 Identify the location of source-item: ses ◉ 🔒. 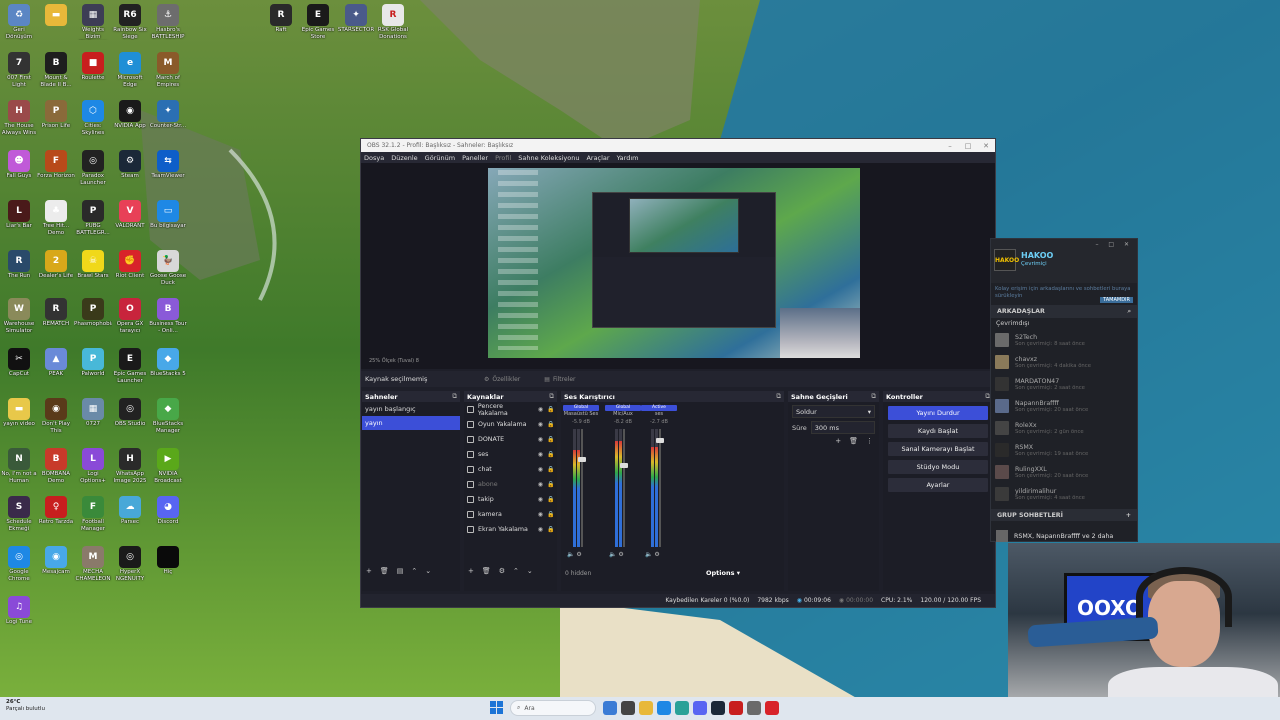
(510, 454).